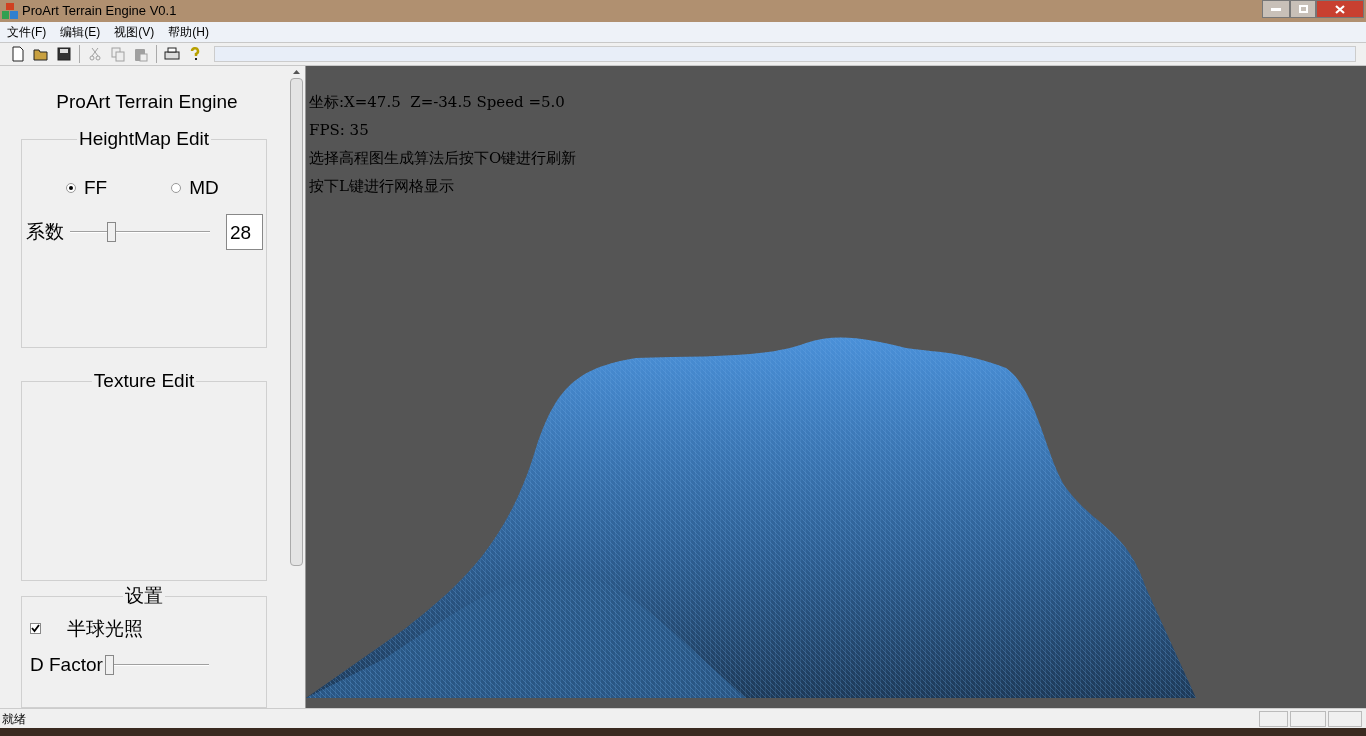  I want to click on coefficient-label: 系数, so click(45, 231).